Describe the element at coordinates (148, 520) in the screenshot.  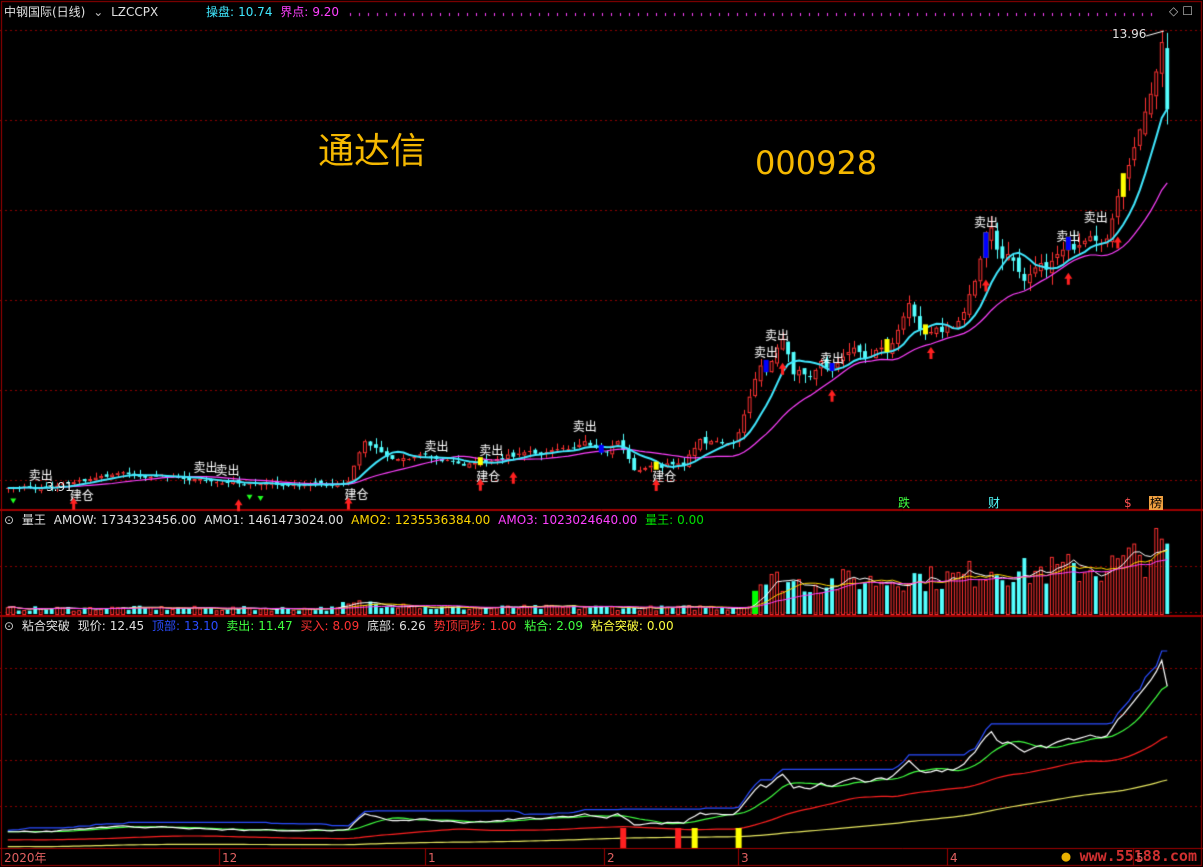
I see `amow-value: 1734323456.00` at that location.